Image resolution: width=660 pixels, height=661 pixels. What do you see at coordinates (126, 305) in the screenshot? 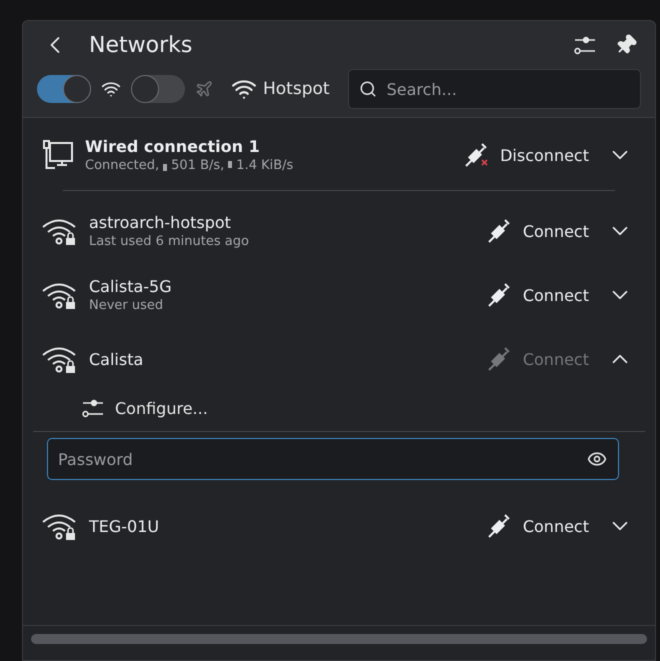
I see `network-detail: Never used` at bounding box center [126, 305].